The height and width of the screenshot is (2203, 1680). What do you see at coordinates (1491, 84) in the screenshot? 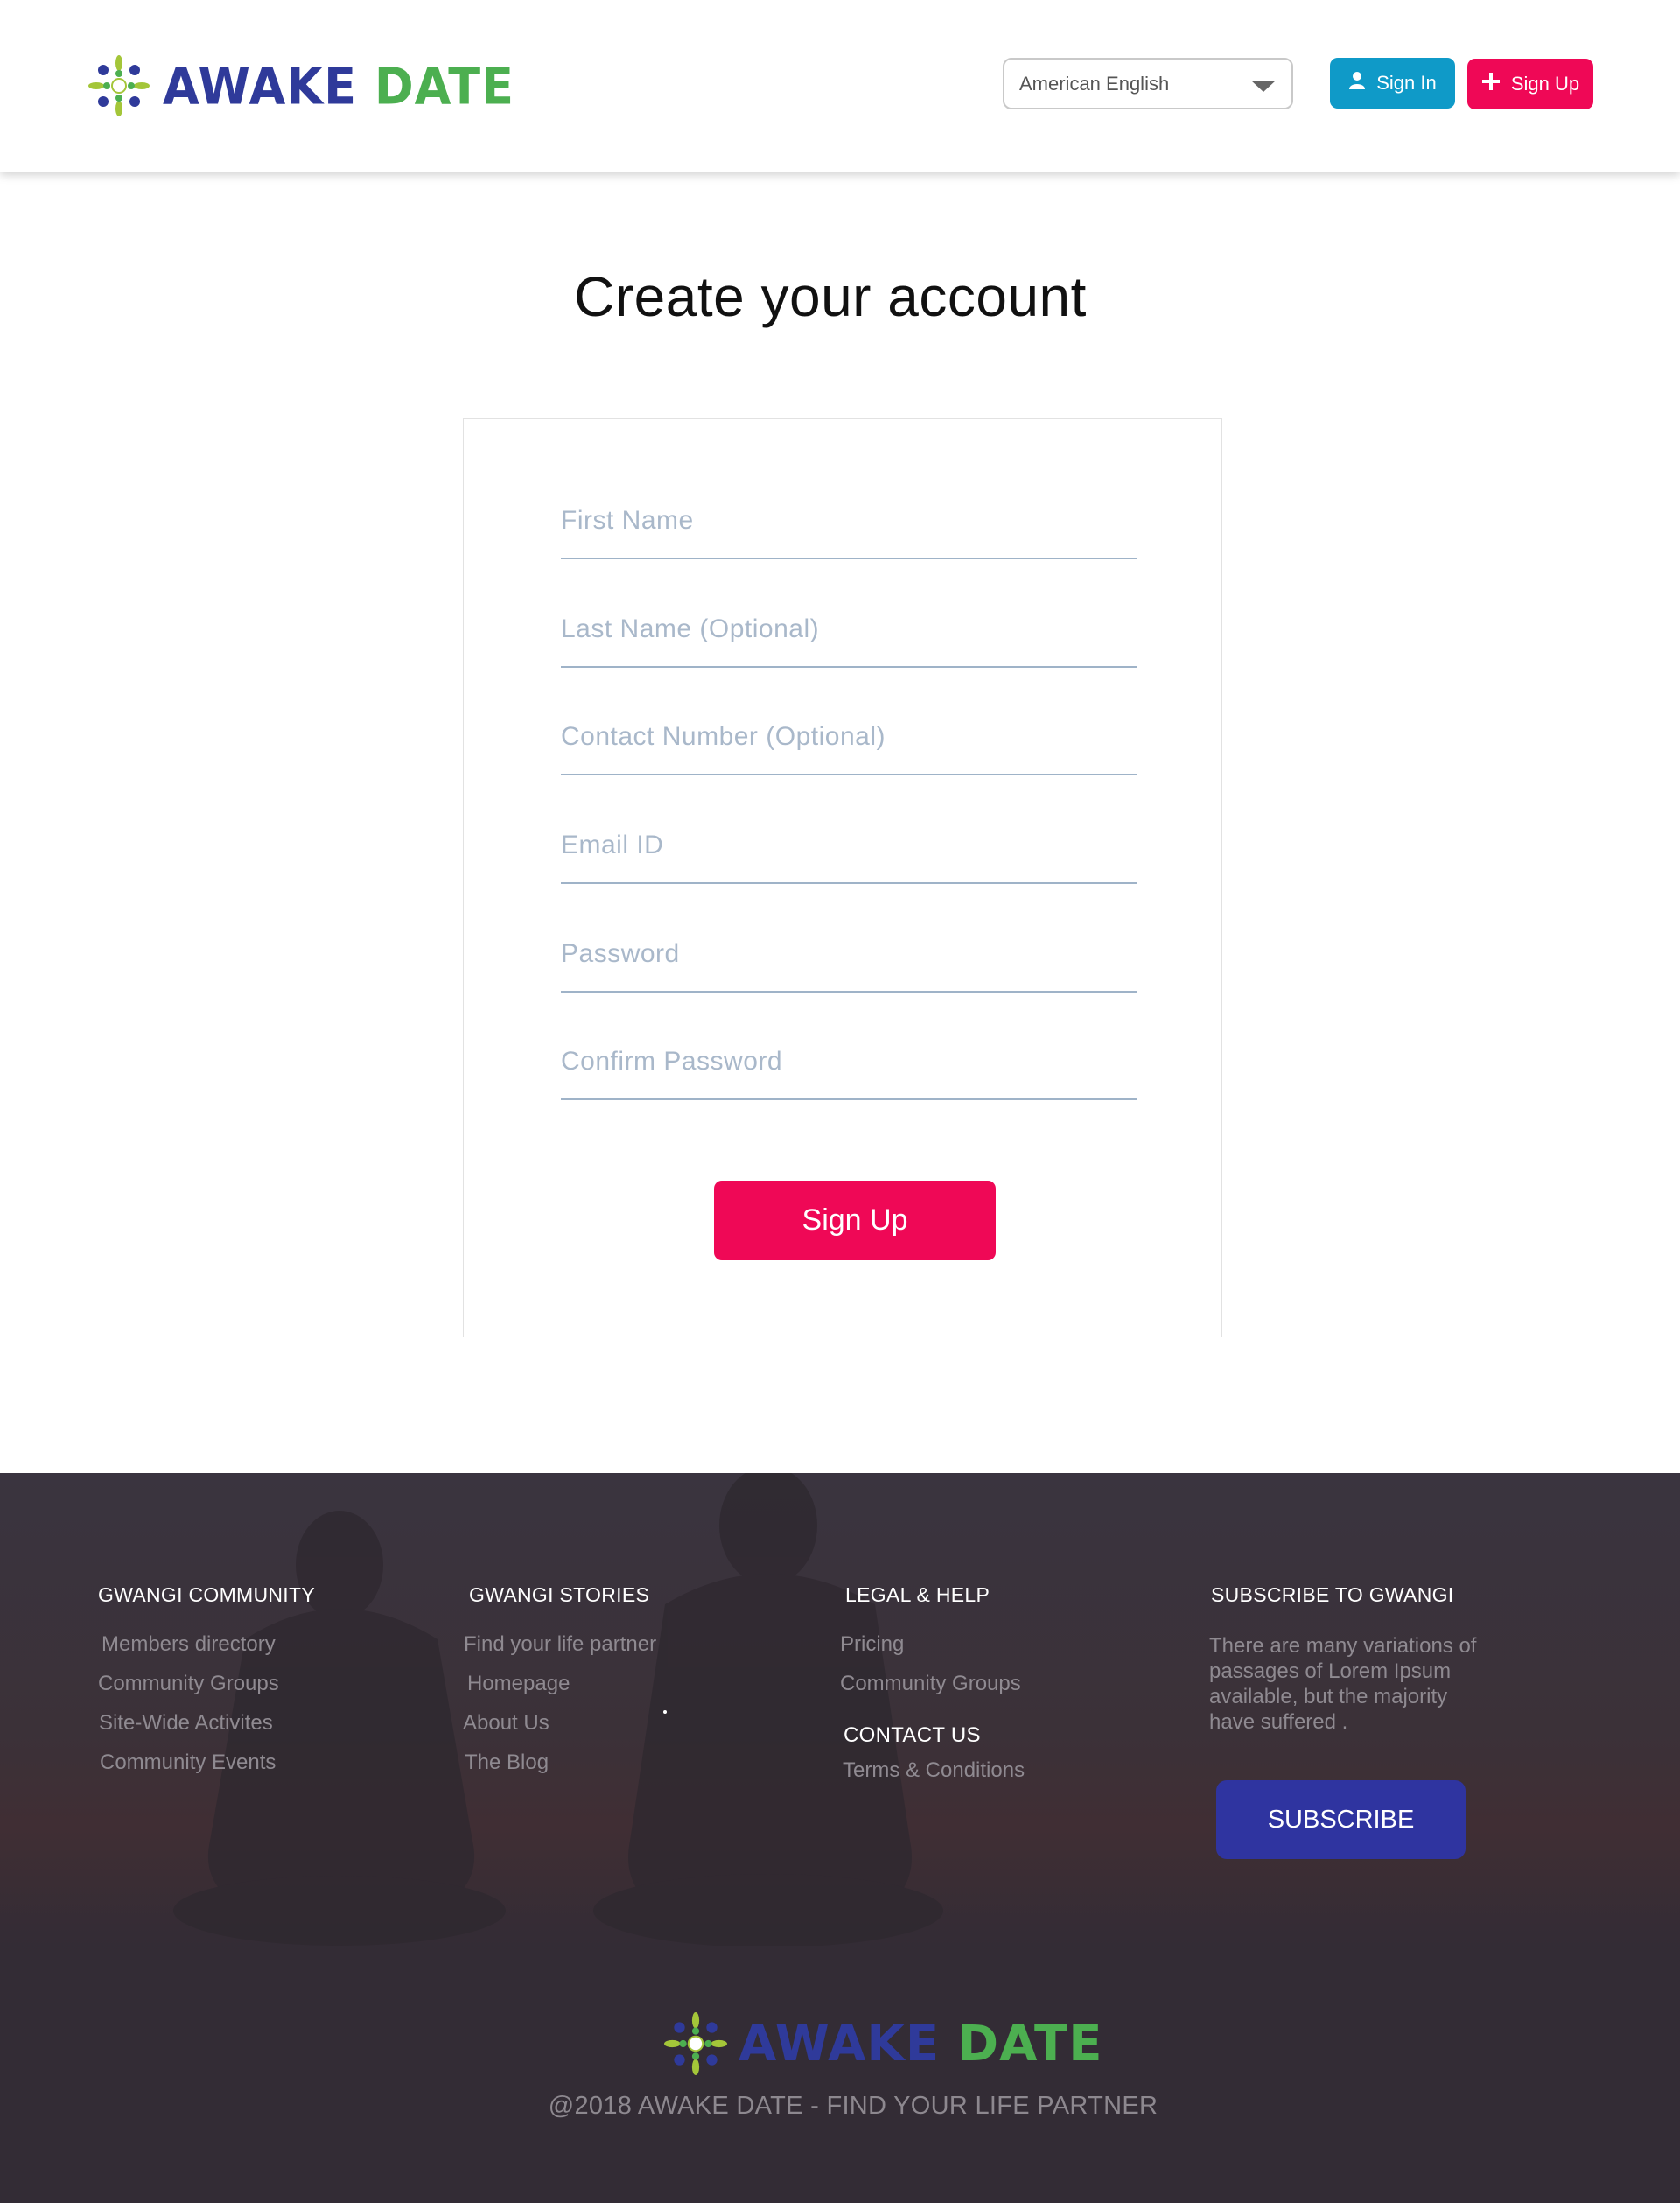
I see `plus-icon` at bounding box center [1491, 84].